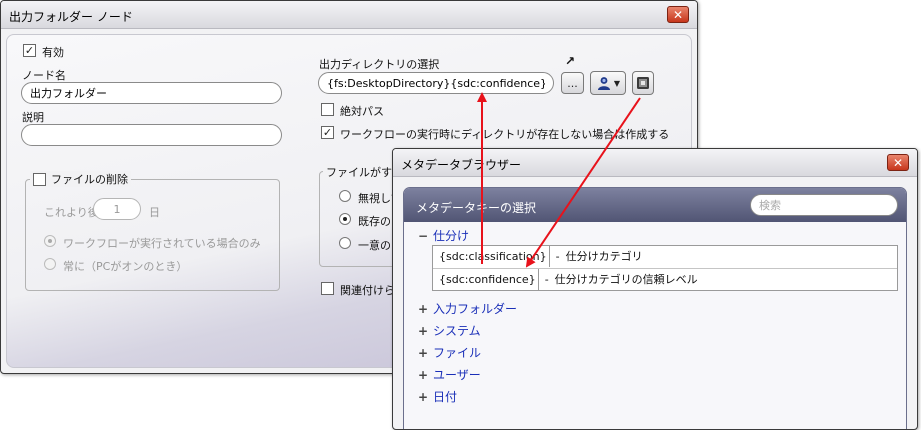  I want to click on output-dir-label: 出力ディレクトリの選択, so click(379, 64).